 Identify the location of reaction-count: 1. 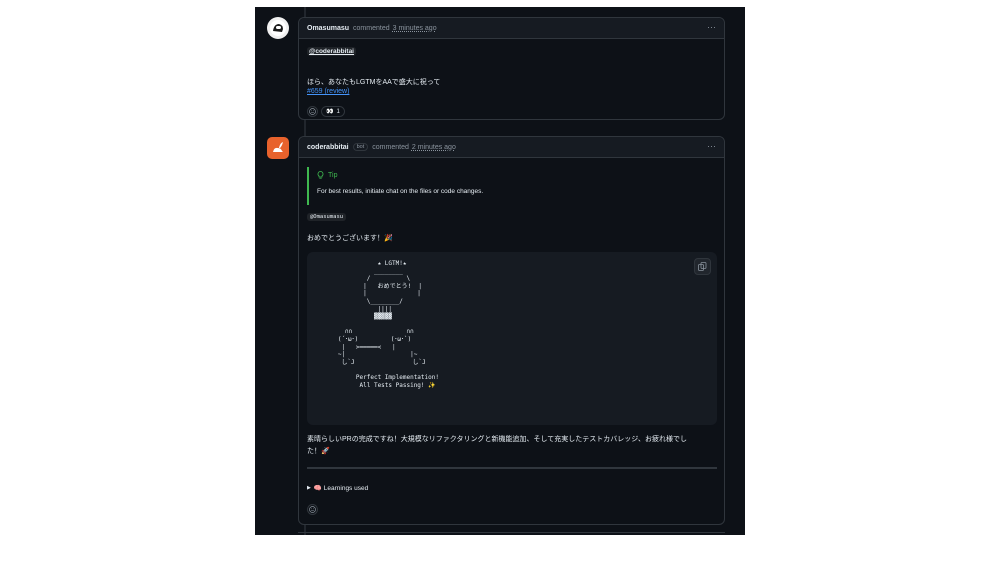
(338, 111).